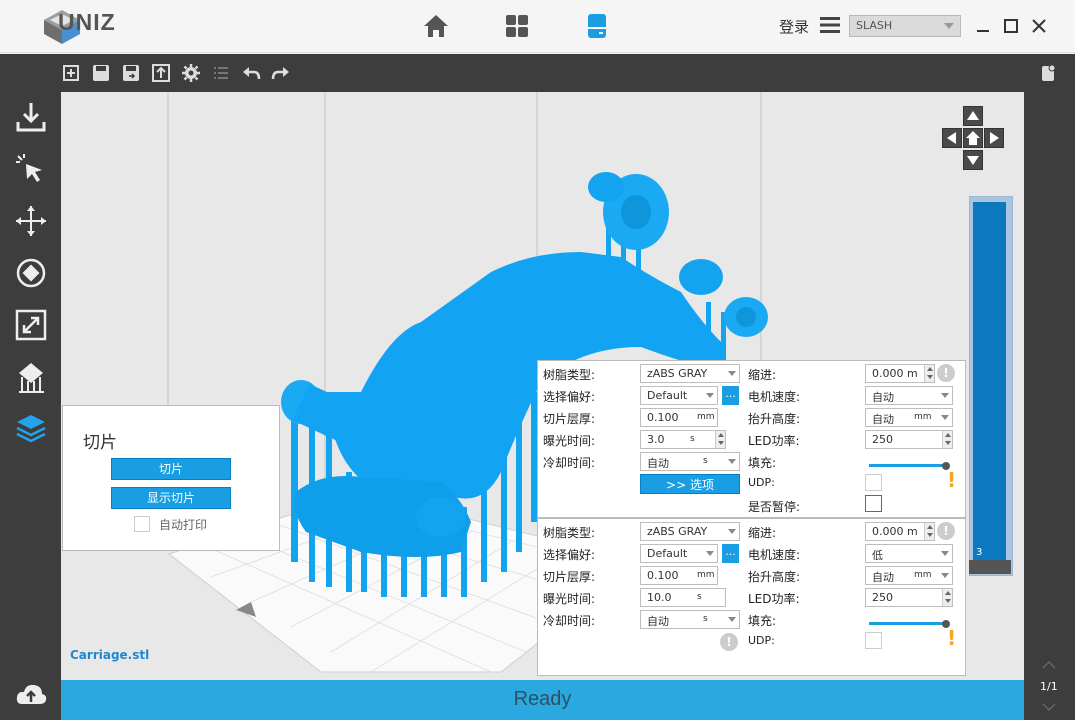 This screenshot has height=720, width=1075. What do you see at coordinates (909, 553) in the screenshot?
I see `motor-speed-select: 低` at bounding box center [909, 553].